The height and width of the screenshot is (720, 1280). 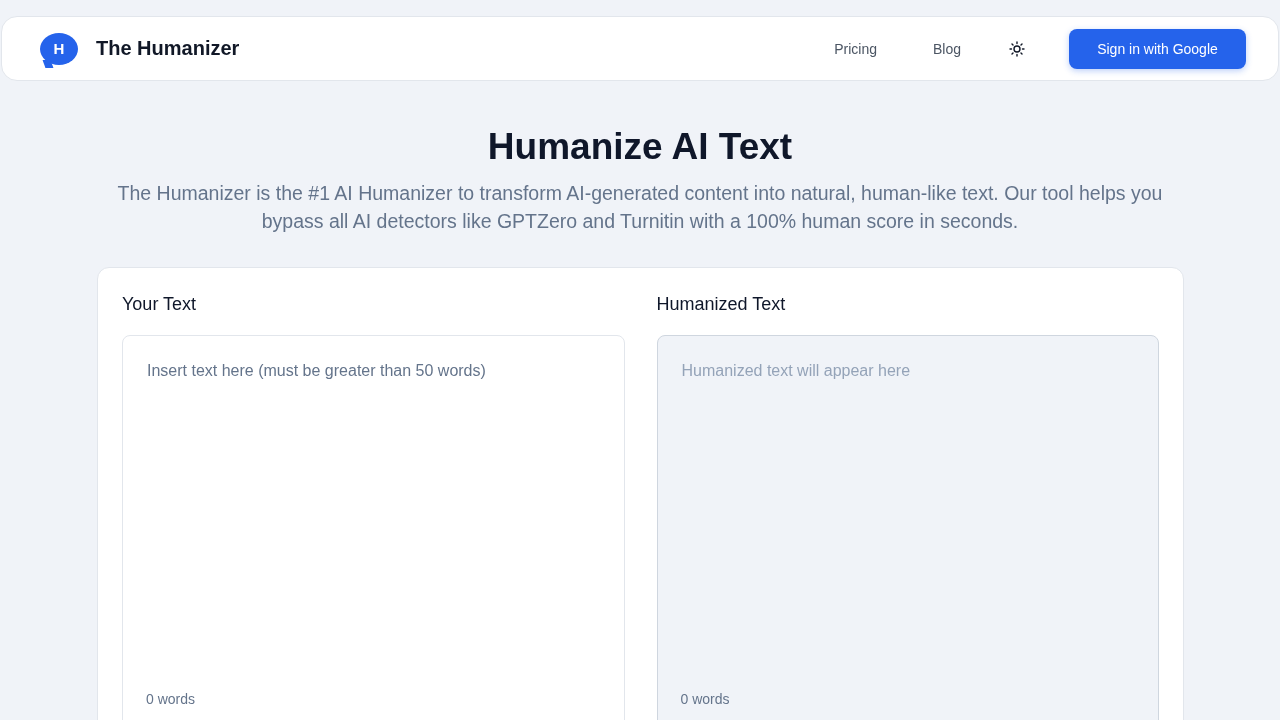 I want to click on nav-link: Pricing, so click(x=855, y=48).